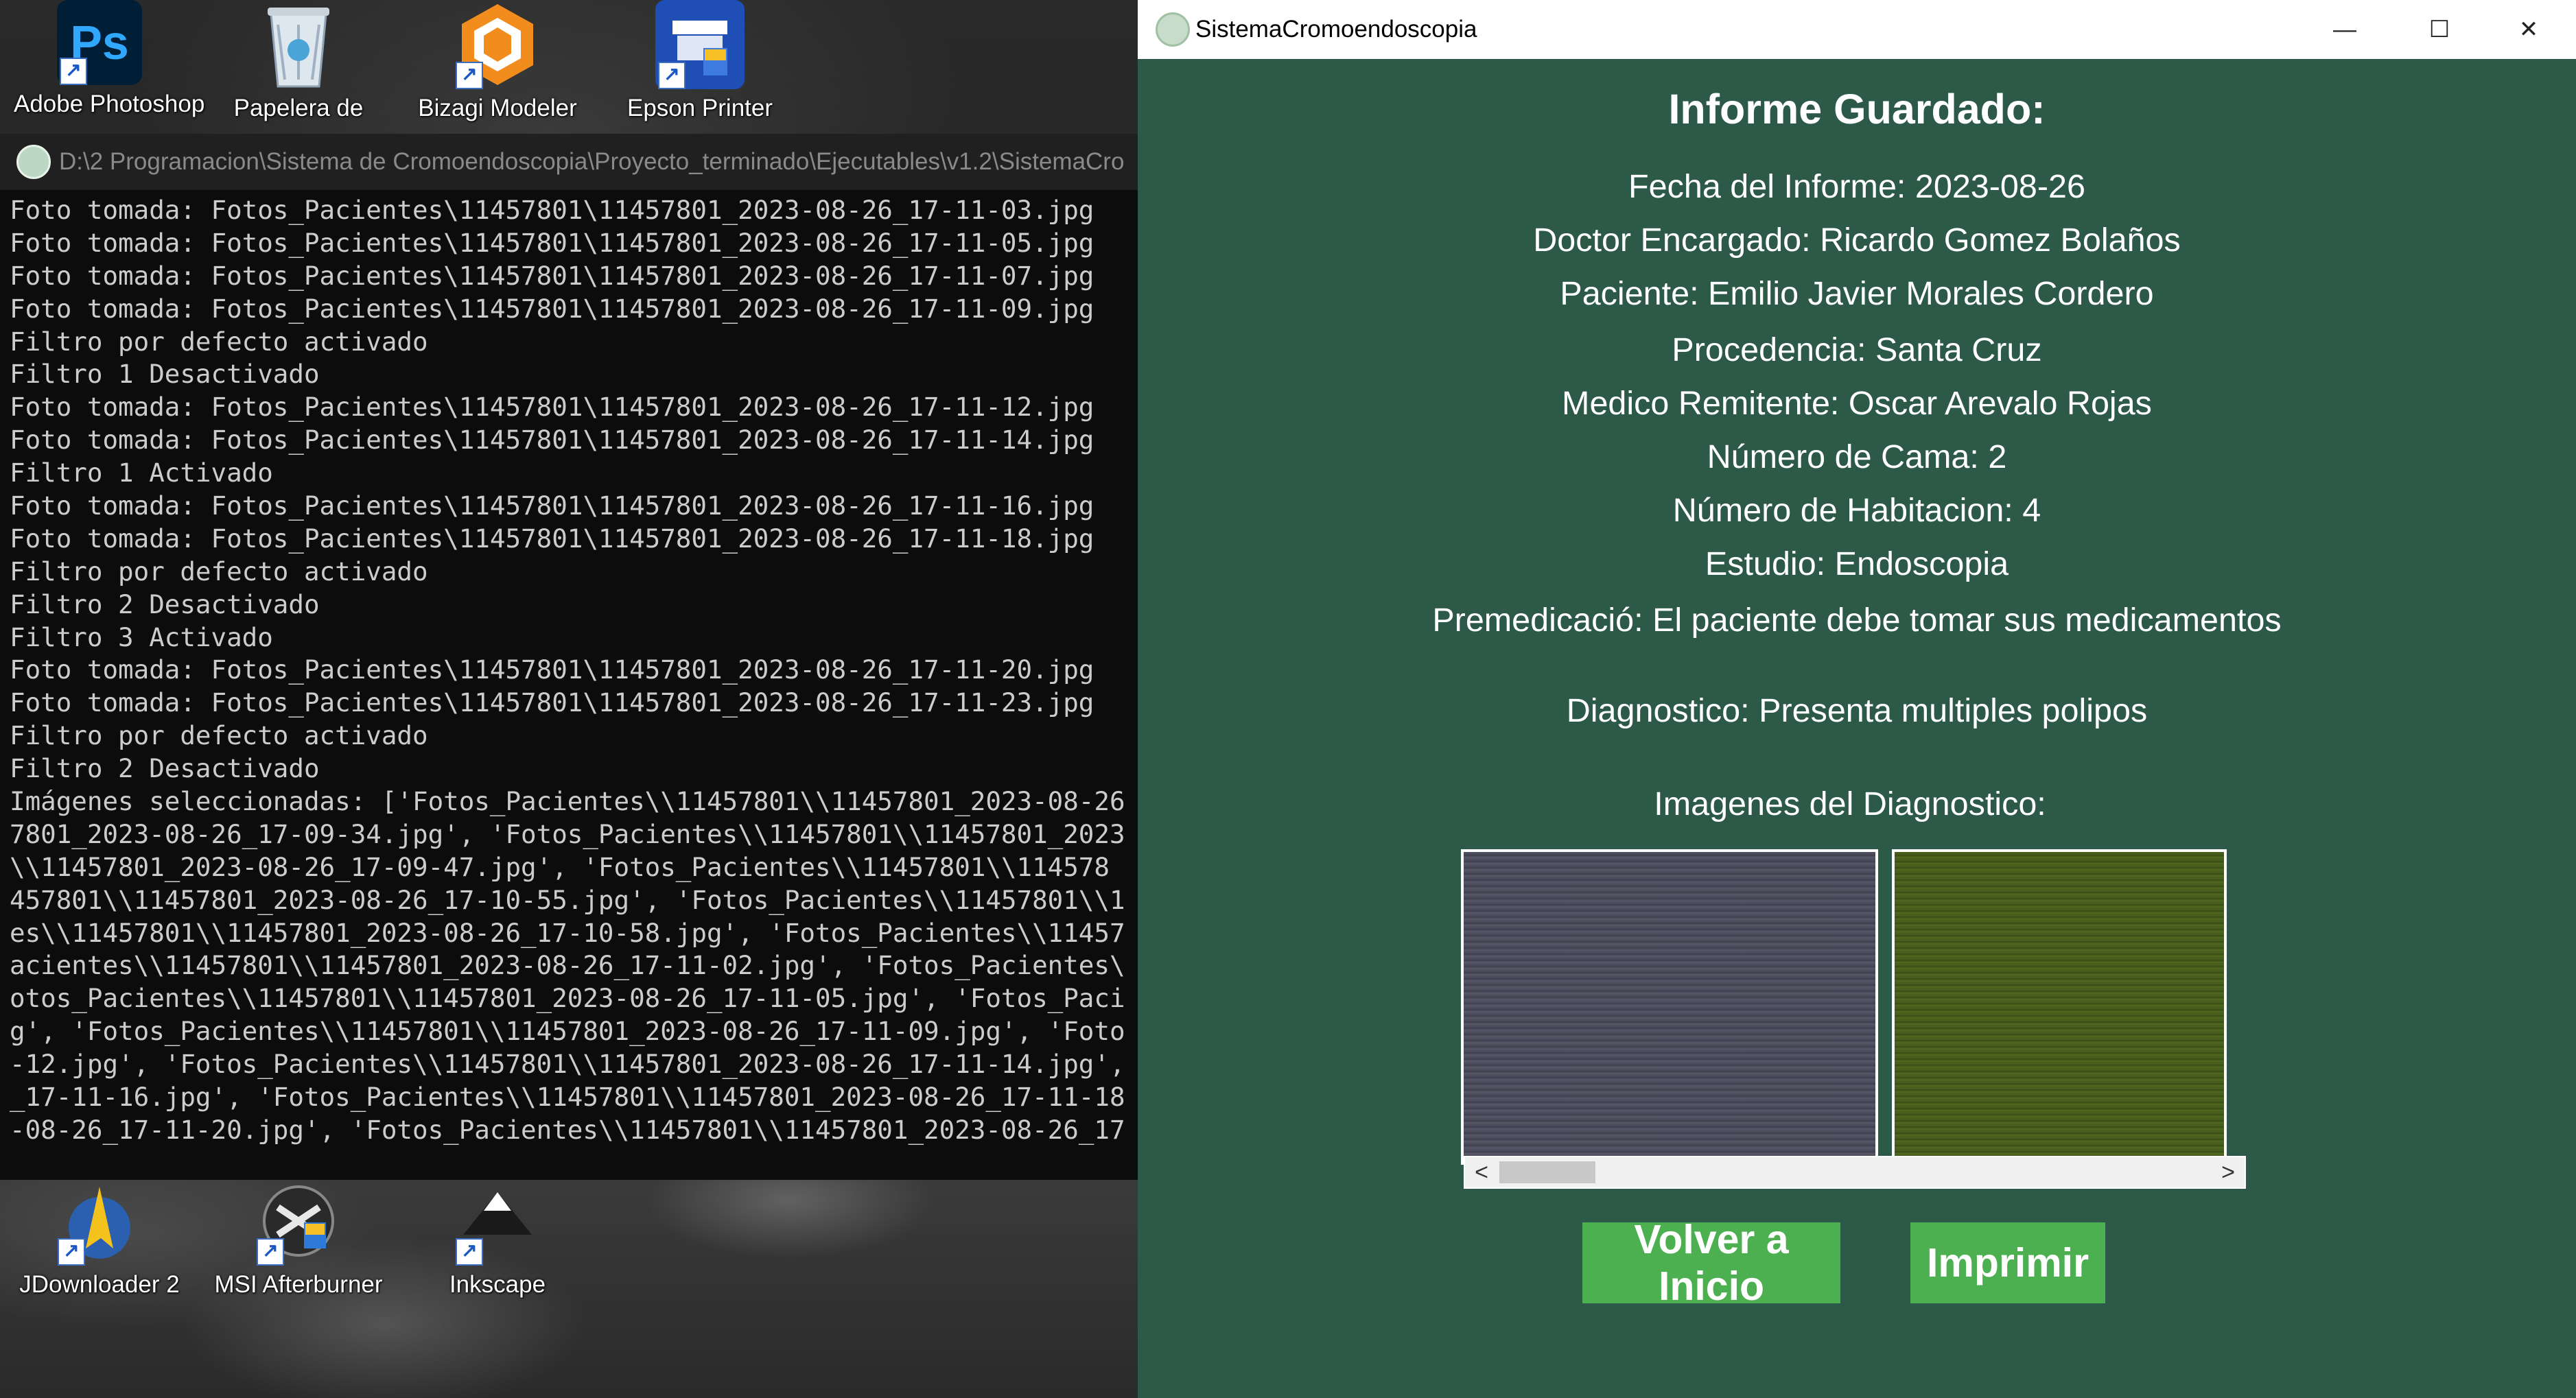  Describe the element at coordinates (700, 108) in the screenshot. I see `desktop-icon-label: Epson Printer` at that location.